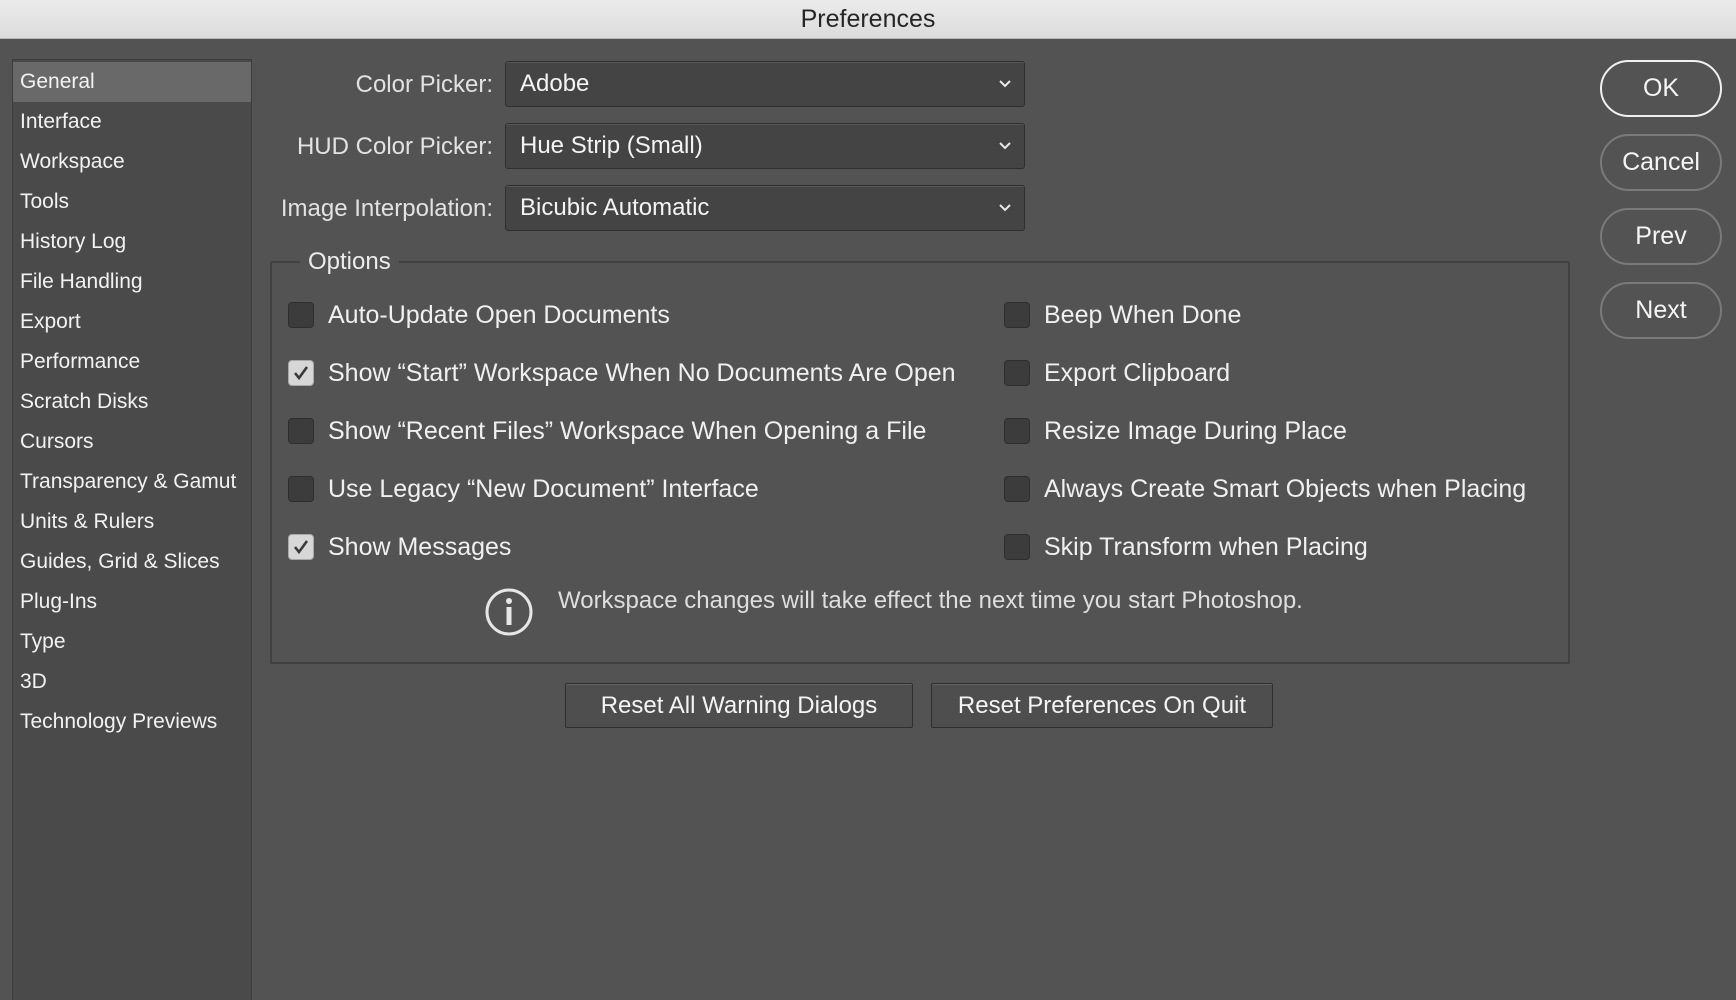 The width and height of the screenshot is (1736, 1000). What do you see at coordinates (132, 82) in the screenshot?
I see `sidebar-item-general: General` at bounding box center [132, 82].